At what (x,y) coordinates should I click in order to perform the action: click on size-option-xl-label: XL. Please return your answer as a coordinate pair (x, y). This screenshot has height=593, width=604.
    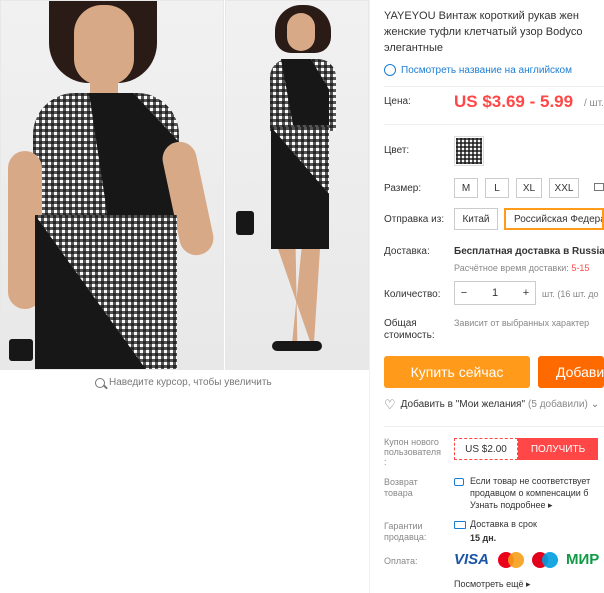
    Looking at the image, I should click on (529, 188).